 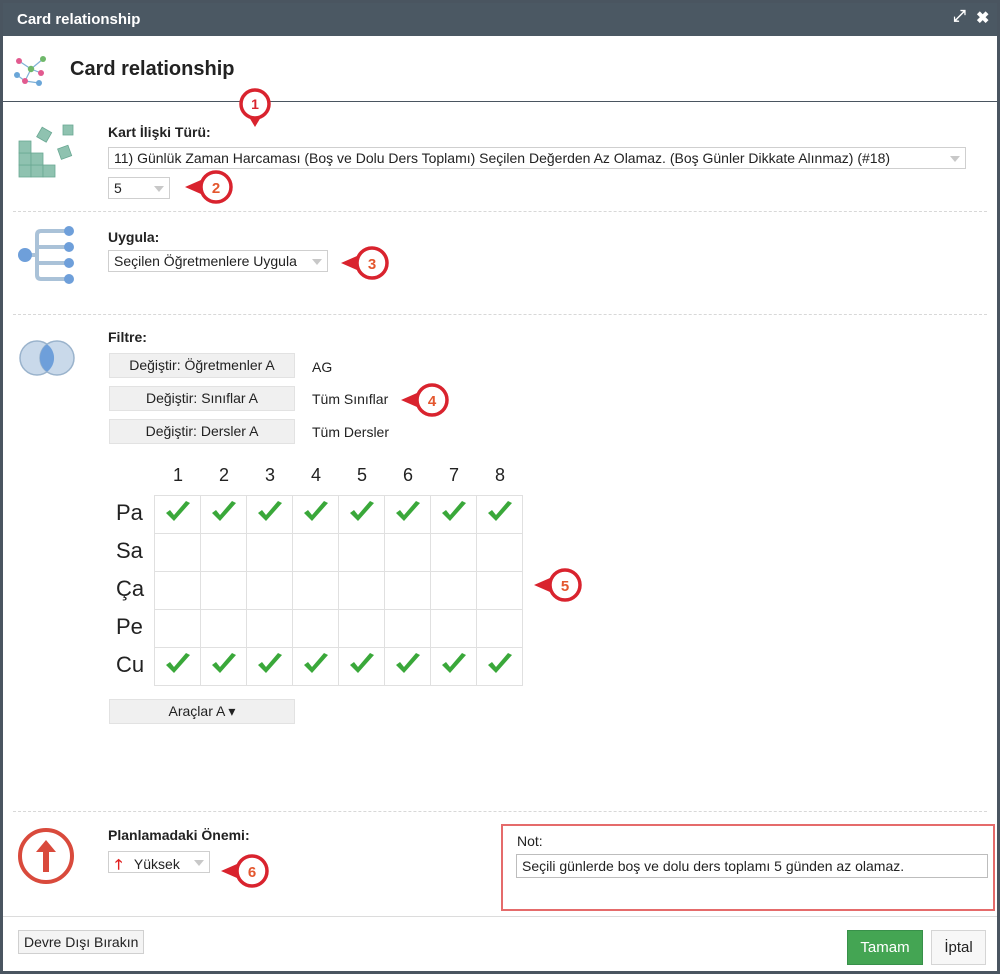 I want to click on grid-column-header: 1, so click(x=178, y=475).